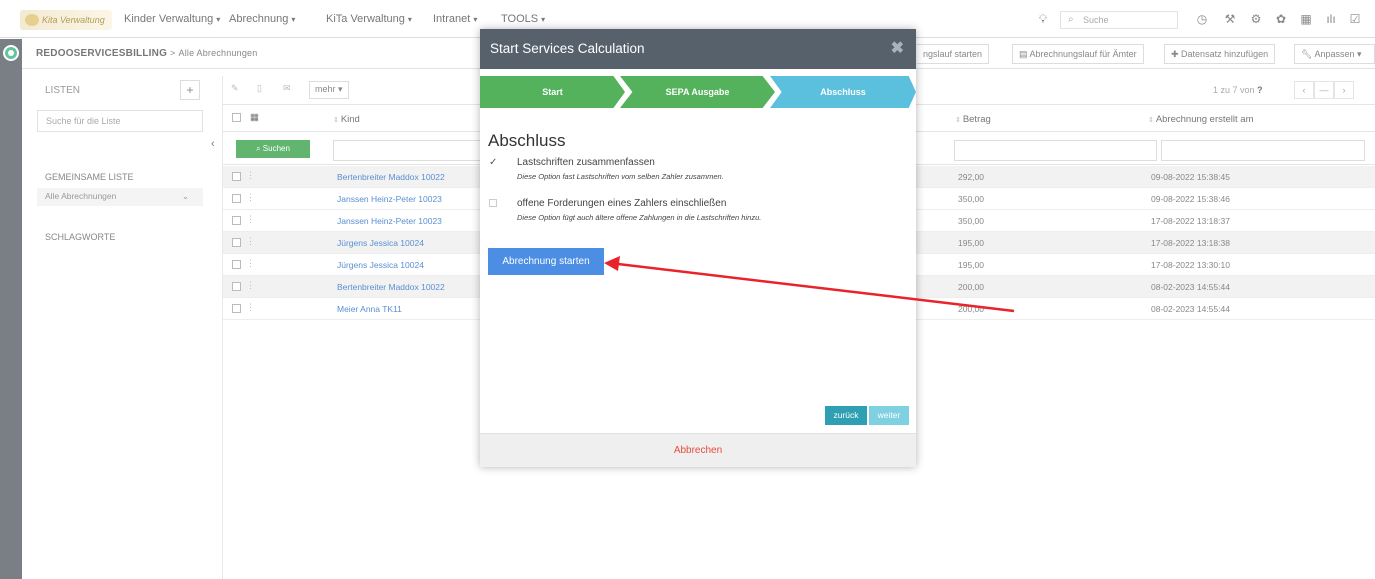 The image size is (1375, 579). Describe the element at coordinates (493, 162) in the screenshot. I see `checkmark-icon: ✓` at that location.